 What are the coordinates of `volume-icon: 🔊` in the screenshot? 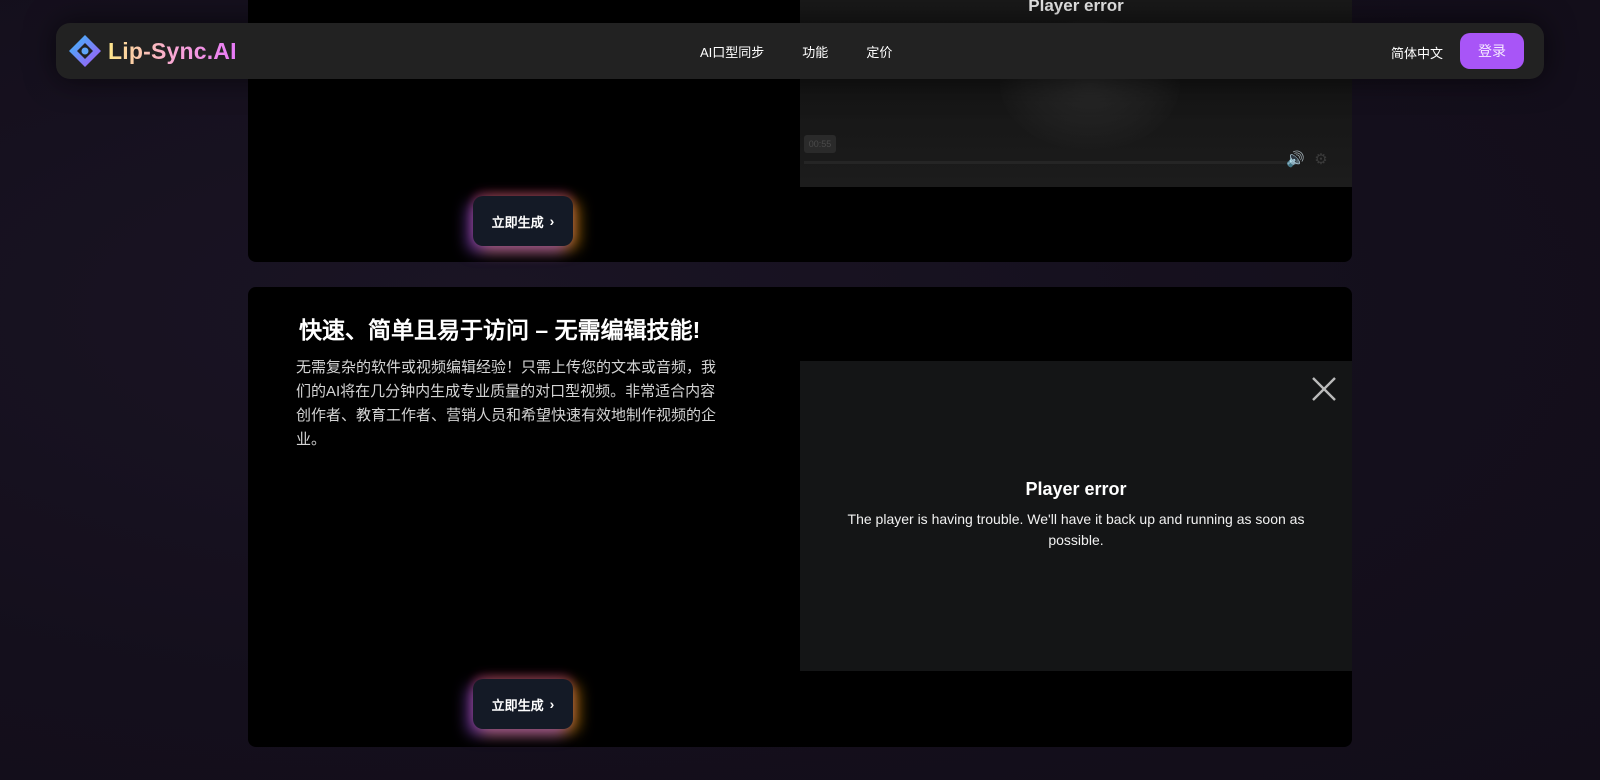 It's located at (1295, 159).